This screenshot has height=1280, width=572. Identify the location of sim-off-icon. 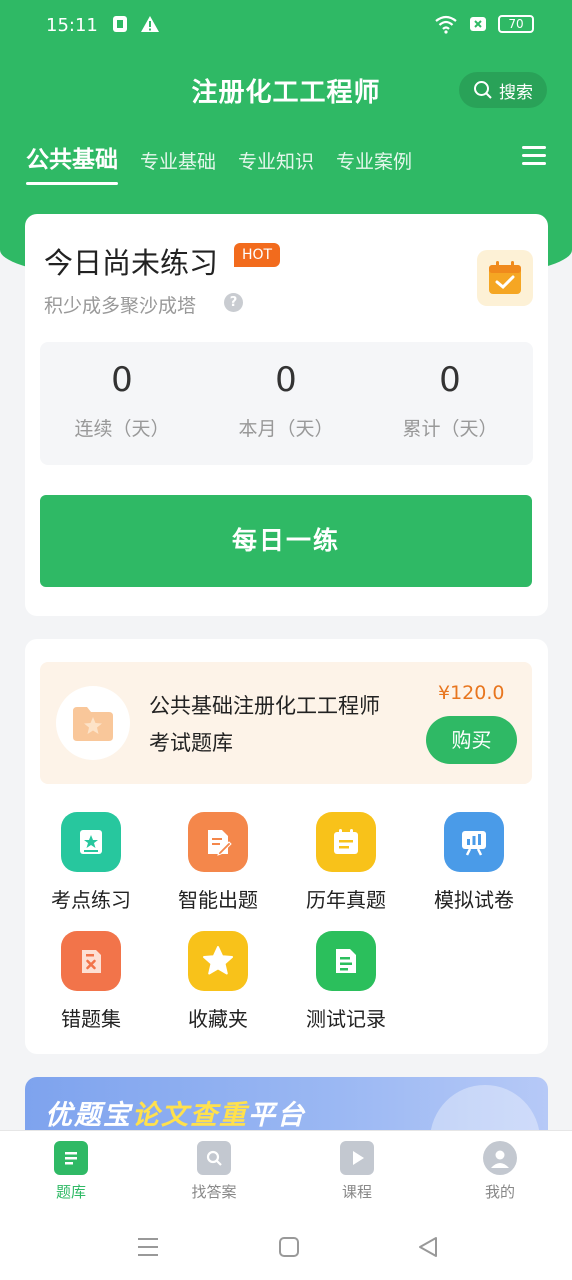
(478, 24).